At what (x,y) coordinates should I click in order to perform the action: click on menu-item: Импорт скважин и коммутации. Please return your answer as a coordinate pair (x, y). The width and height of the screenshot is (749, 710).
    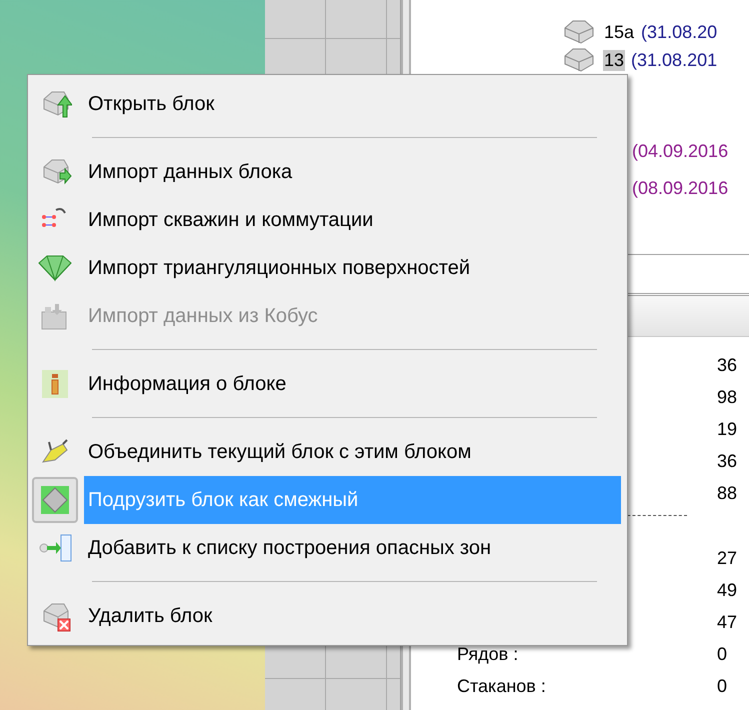
    Looking at the image, I should click on (352, 220).